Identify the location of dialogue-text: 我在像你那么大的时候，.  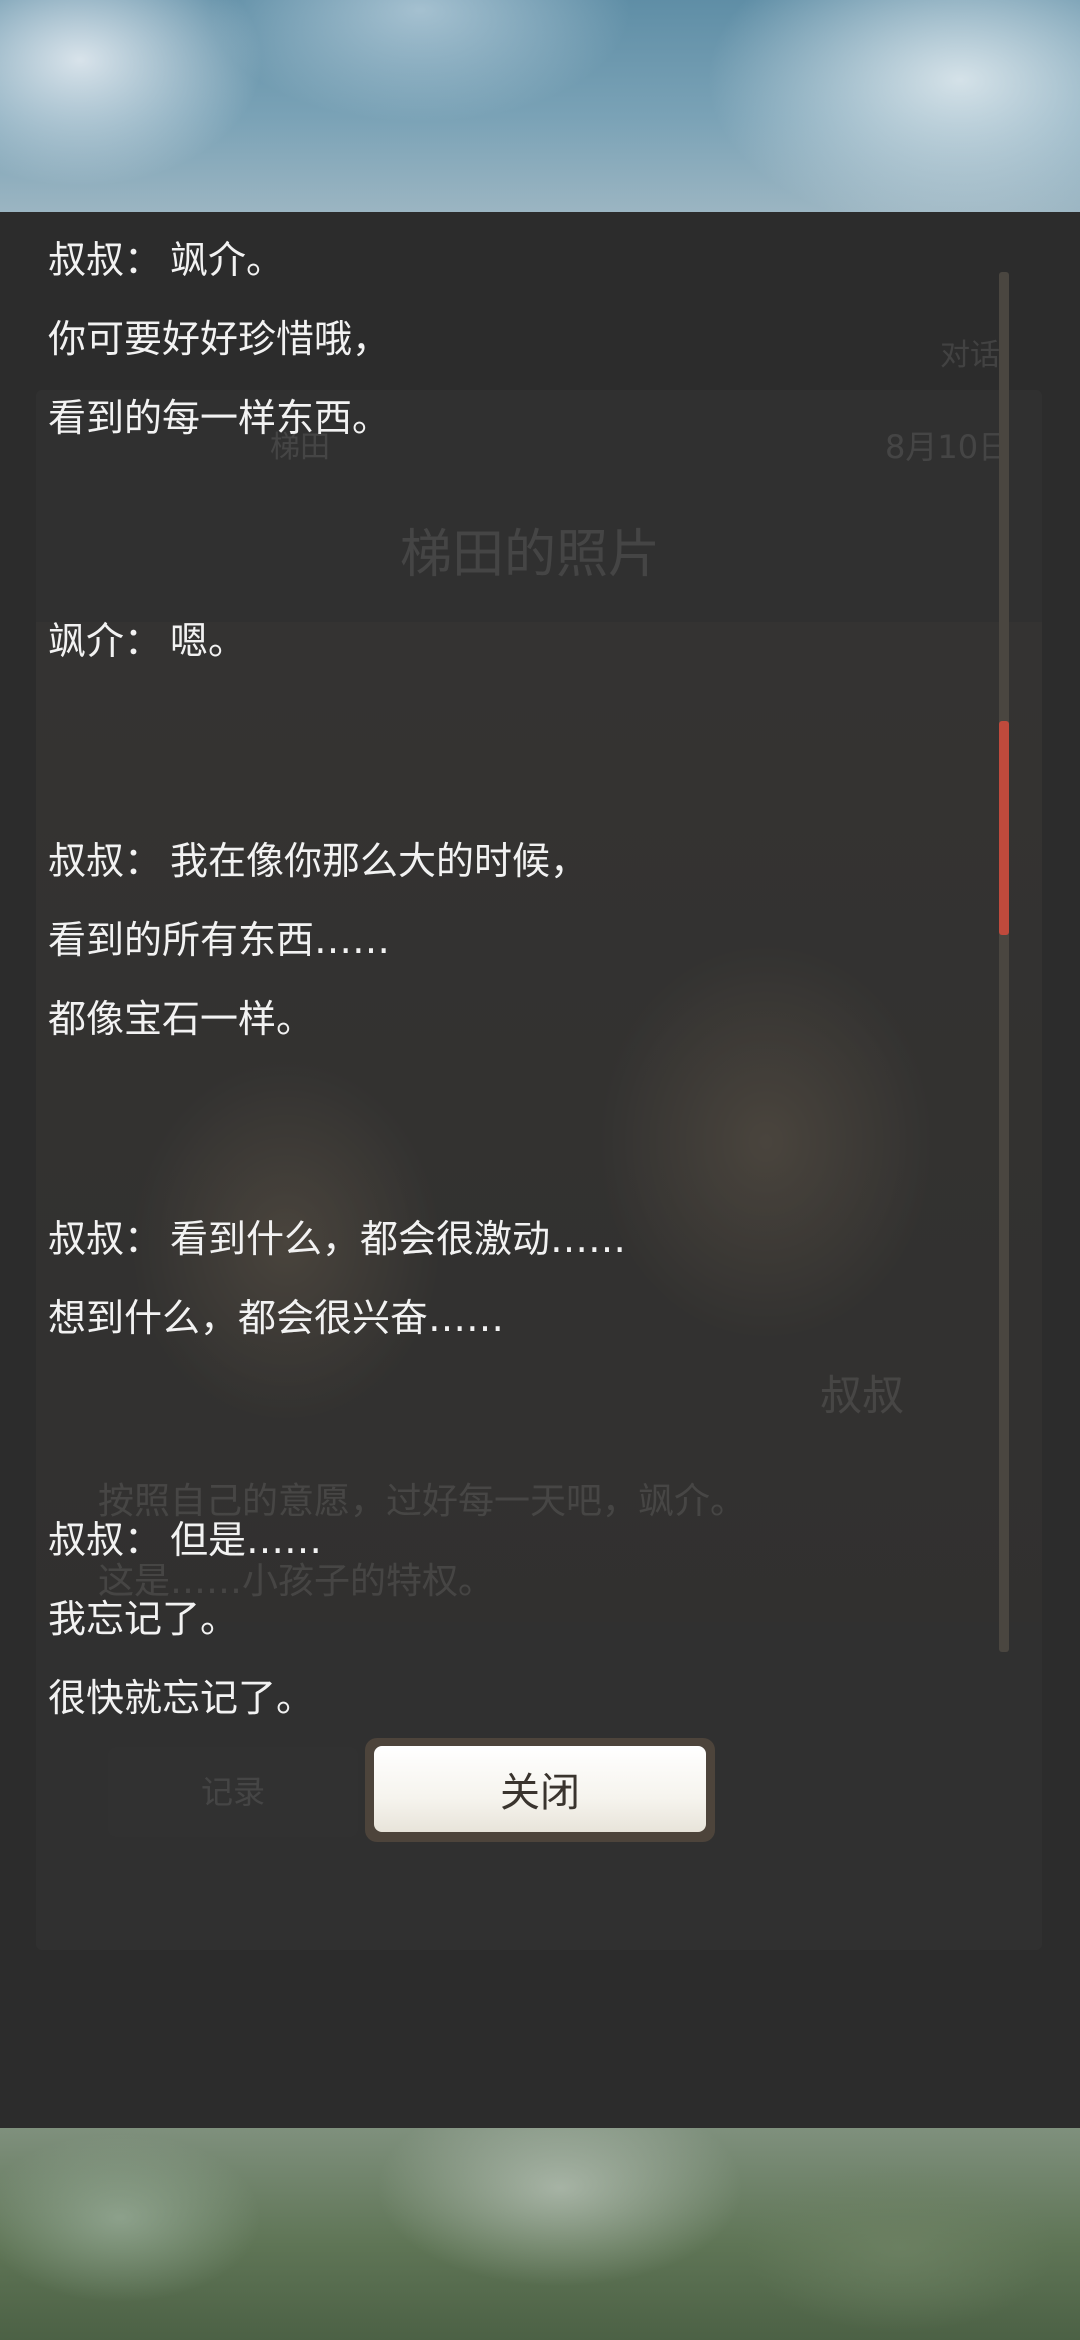
(379, 861).